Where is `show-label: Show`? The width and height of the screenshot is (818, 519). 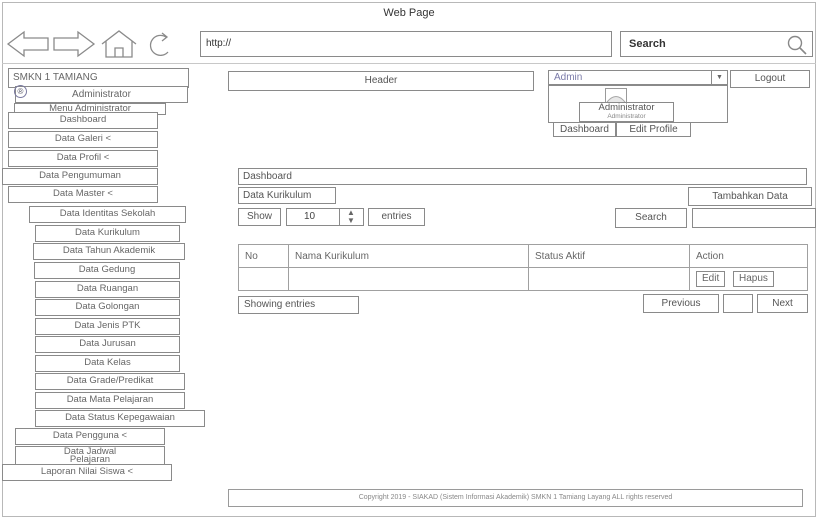
show-label: Show is located at coordinates (259, 216).